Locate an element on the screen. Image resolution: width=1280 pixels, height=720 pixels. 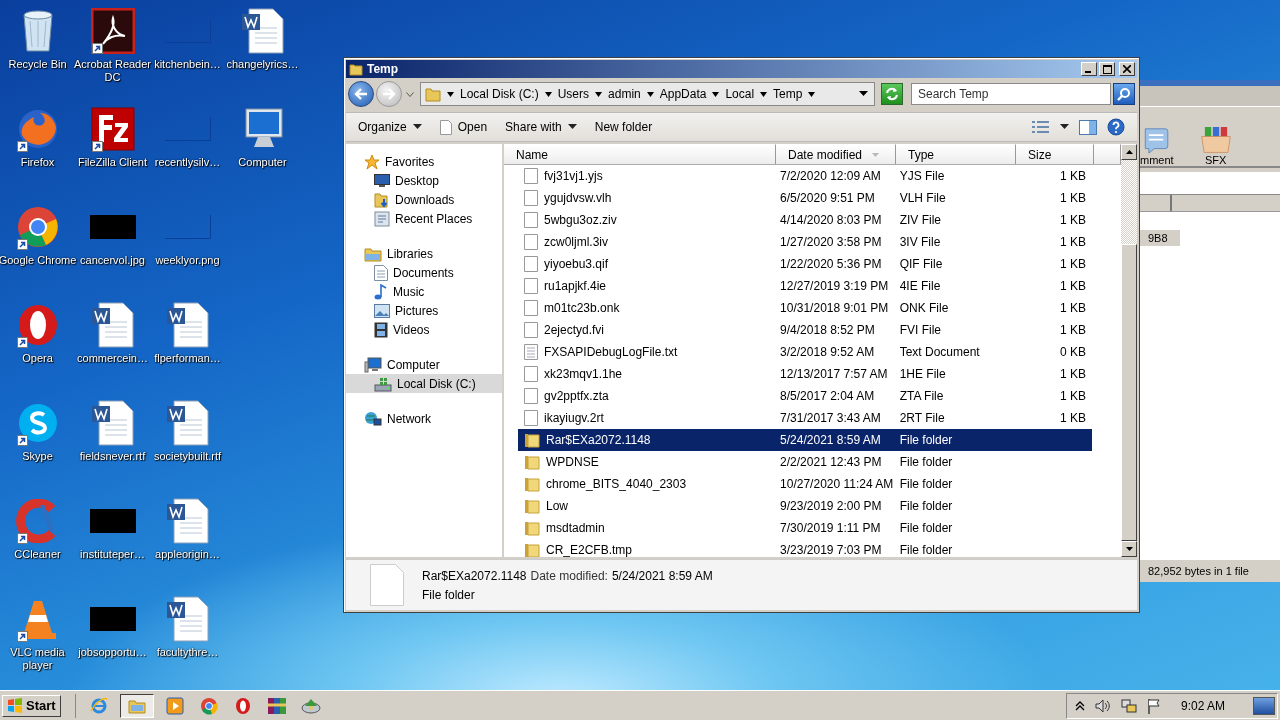
nav-item: Recent Places is located at coordinates (424, 218).